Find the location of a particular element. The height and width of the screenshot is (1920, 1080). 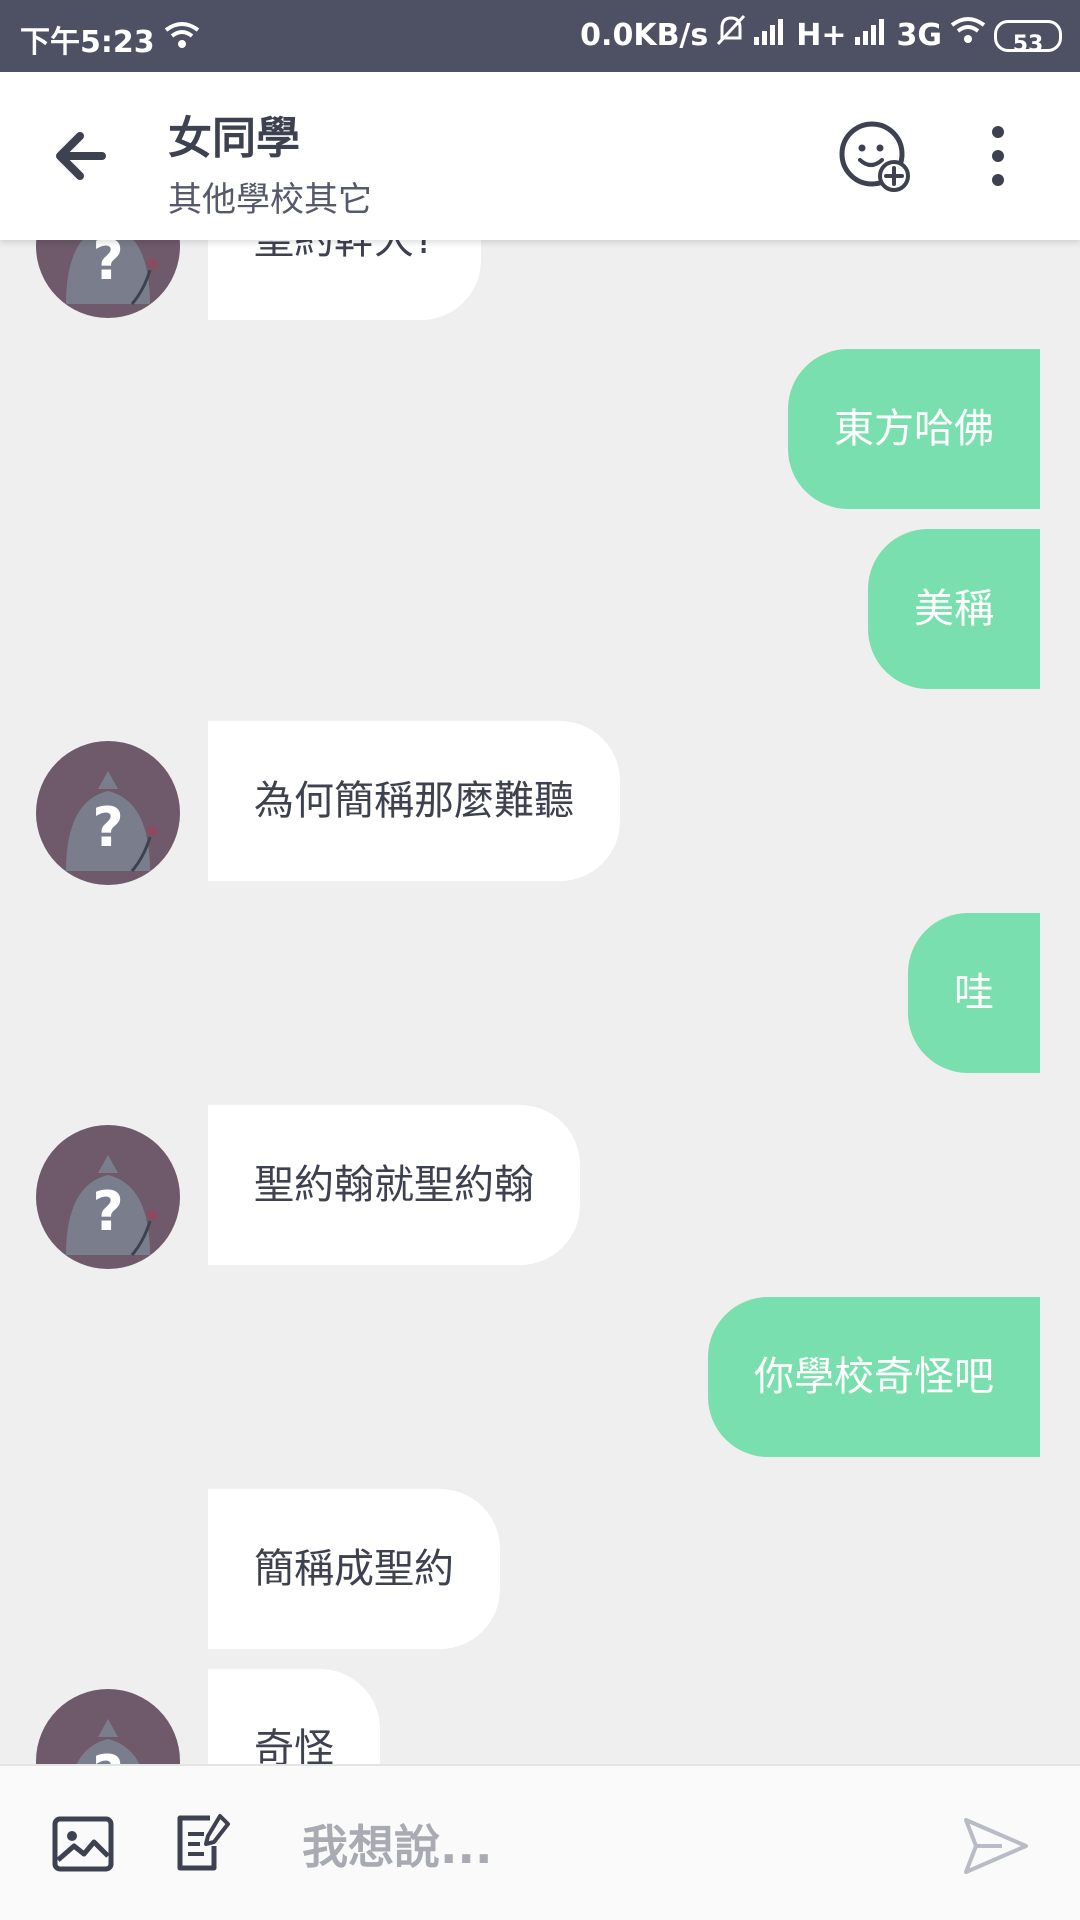

note-edit-icon is located at coordinates (203, 1842).